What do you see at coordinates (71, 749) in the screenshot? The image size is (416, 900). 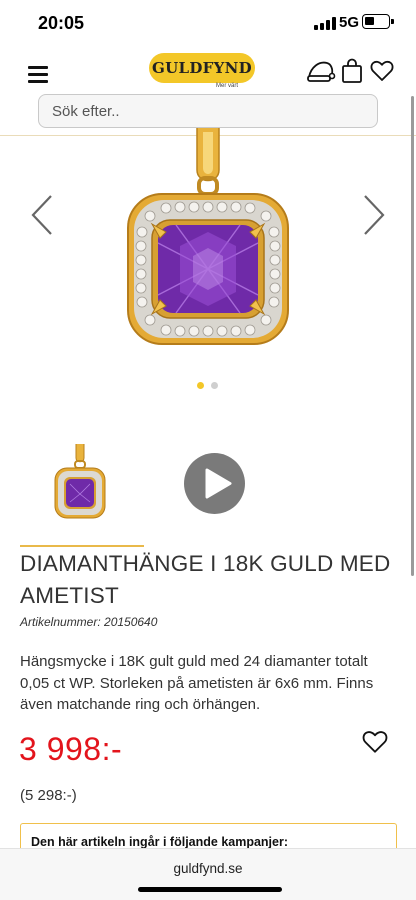 I see `product-price: 3 998:-` at bounding box center [71, 749].